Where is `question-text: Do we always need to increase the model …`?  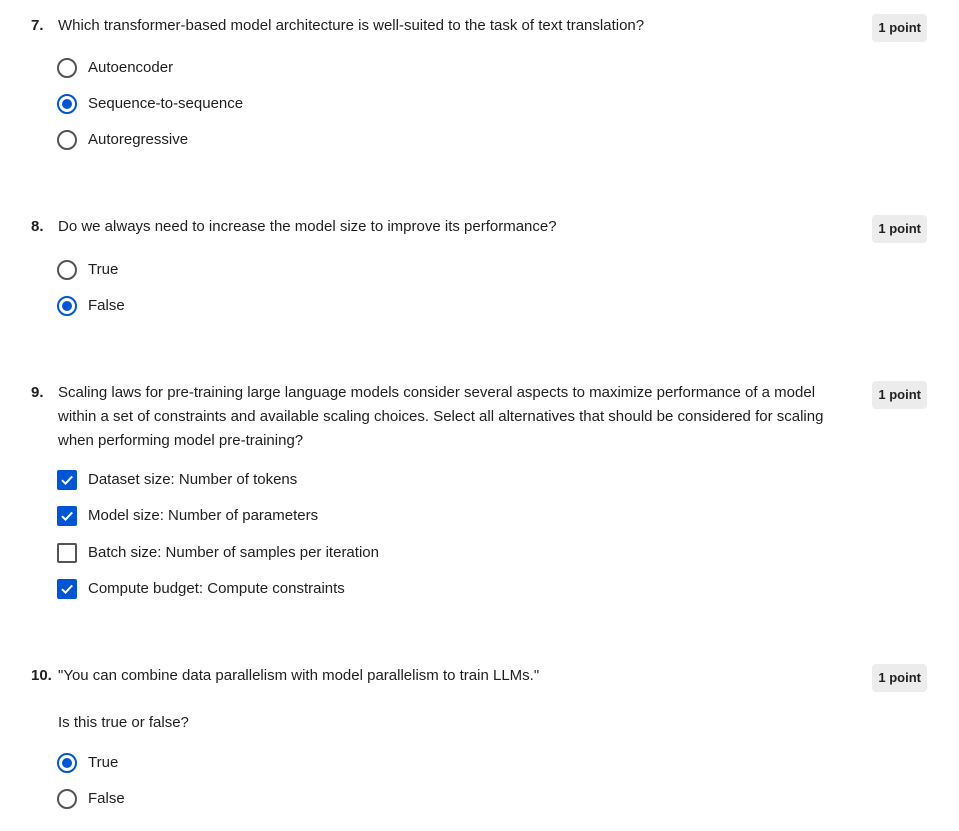 question-text: Do we always need to increase the model … is located at coordinates (307, 226).